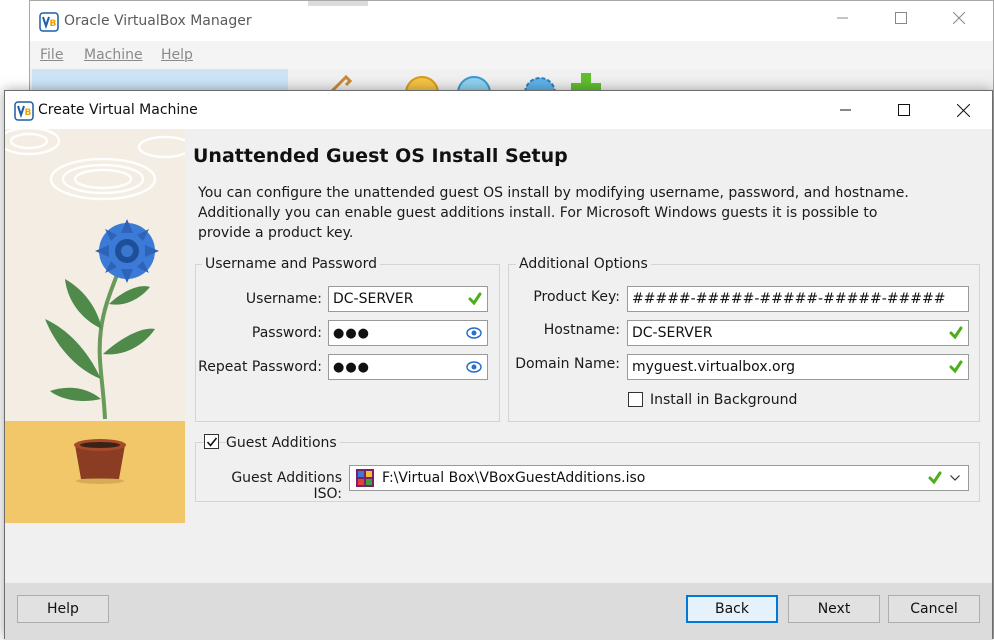  What do you see at coordinates (373, 299) in the screenshot?
I see `username-value: DC-SERVER` at bounding box center [373, 299].